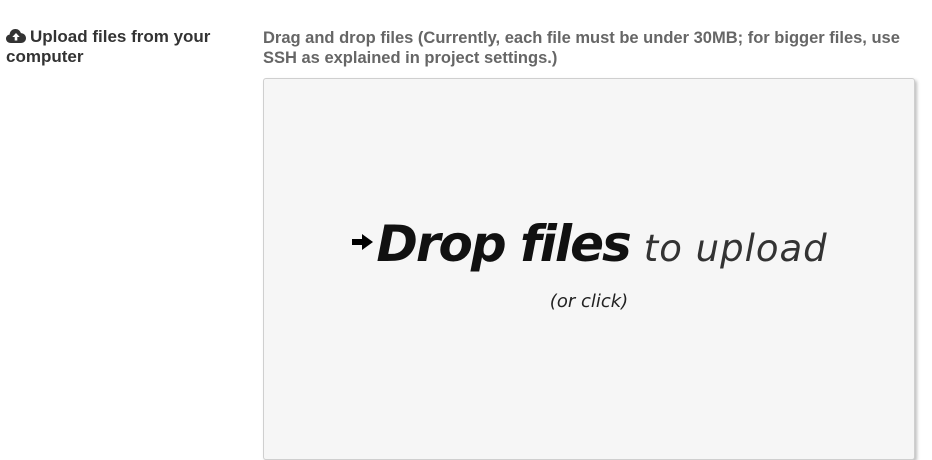  I want to click on dropzone-headline: Drop files to upload, so click(589, 244).